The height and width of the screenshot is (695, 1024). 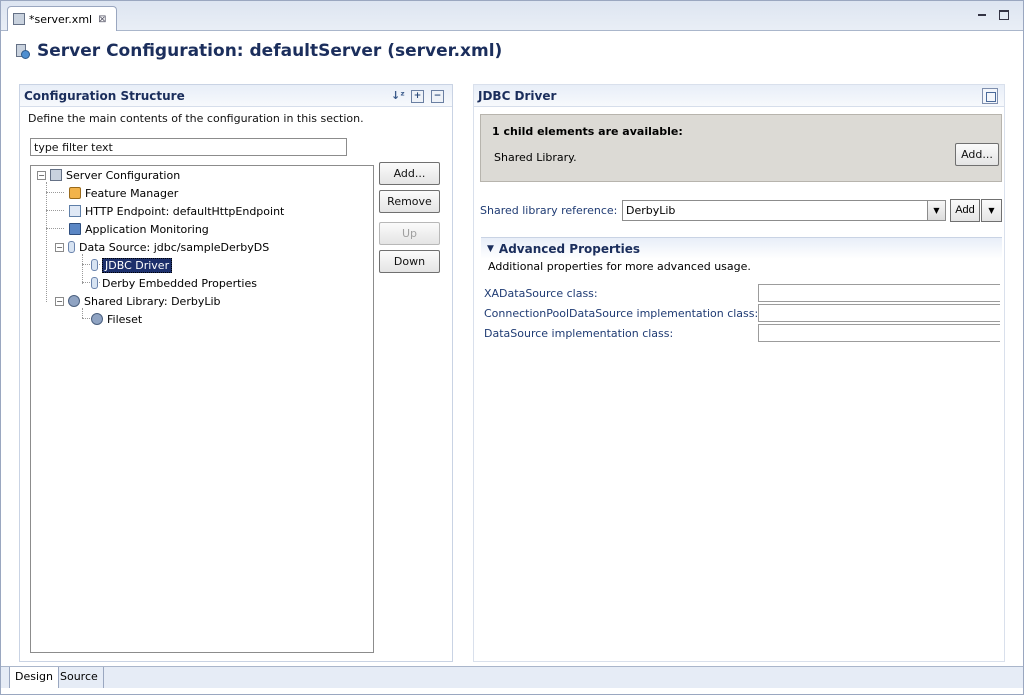 What do you see at coordinates (94, 283) in the screenshot?
I see `properties-icon` at bounding box center [94, 283].